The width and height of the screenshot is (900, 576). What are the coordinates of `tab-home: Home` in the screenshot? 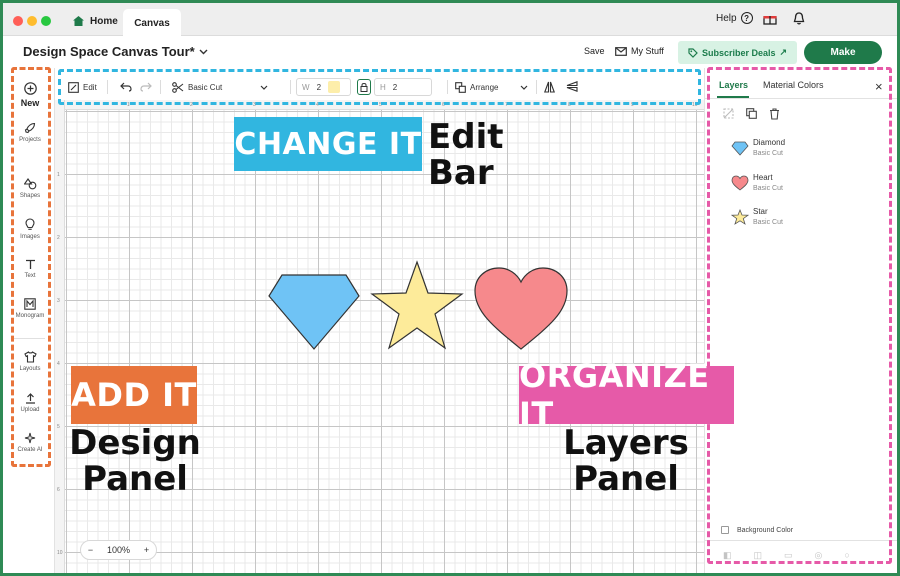 It's located at (95, 21).